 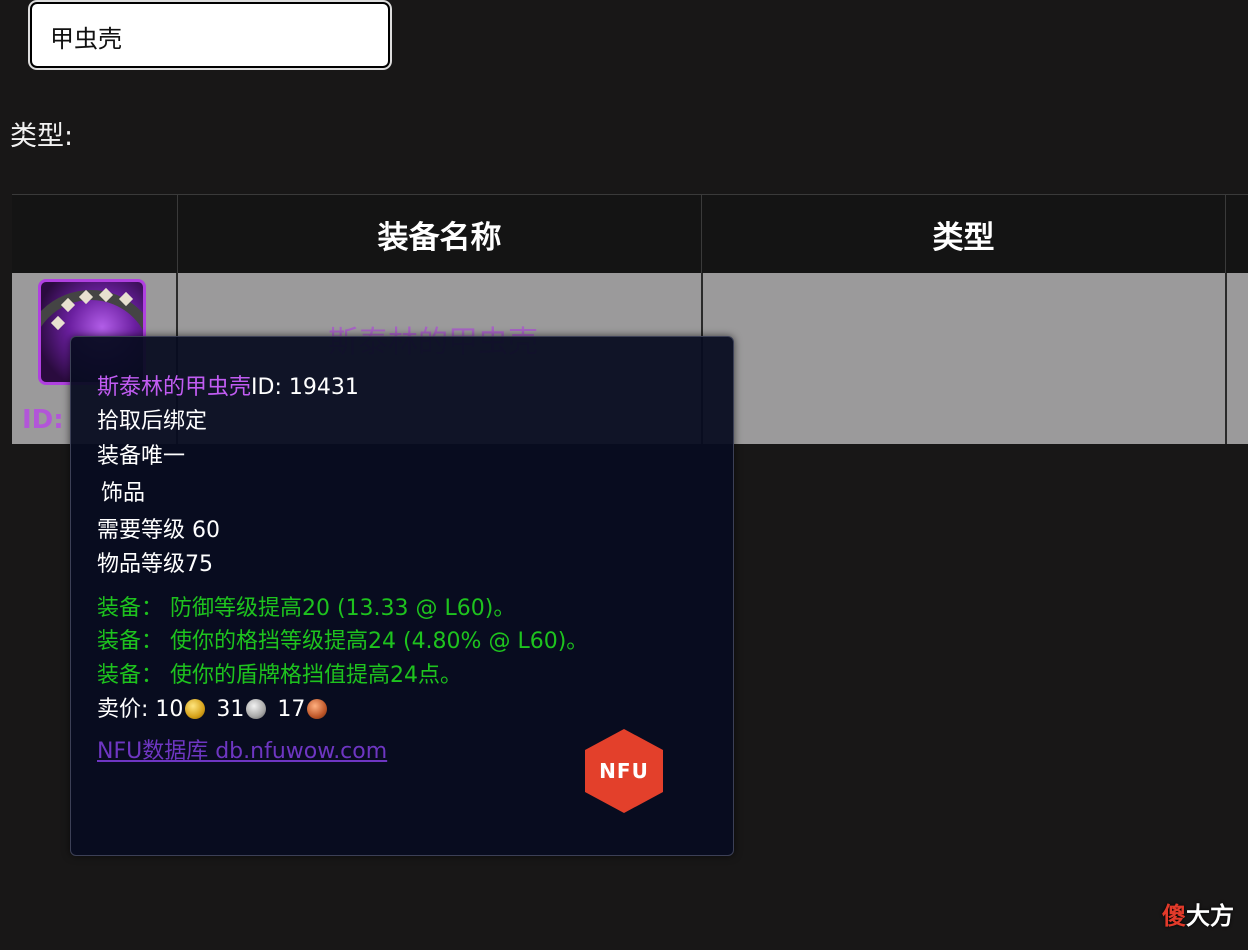 What do you see at coordinates (141, 456) in the screenshot?
I see `tooltip-unique: 装备唯一` at bounding box center [141, 456].